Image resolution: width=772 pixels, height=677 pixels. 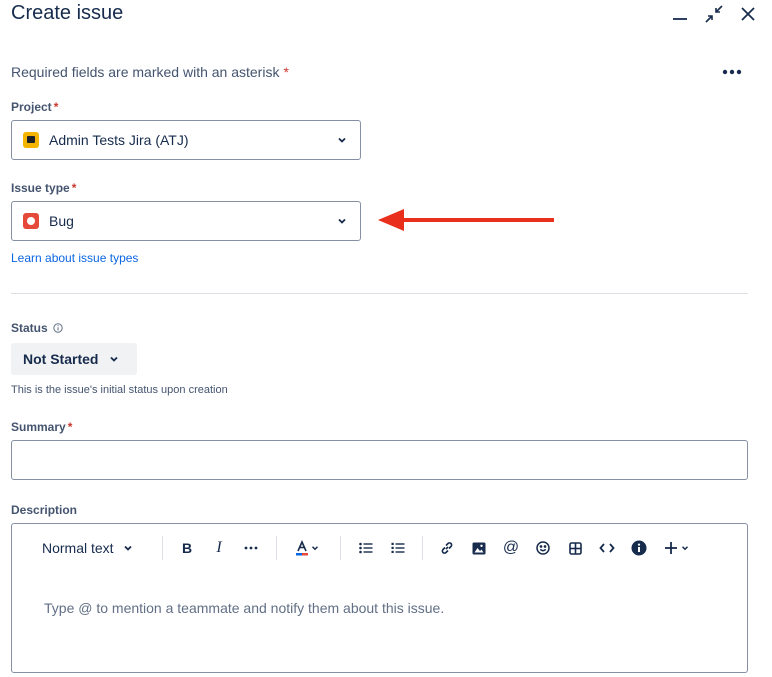 I want to click on collapse-button, so click(x=714, y=14).